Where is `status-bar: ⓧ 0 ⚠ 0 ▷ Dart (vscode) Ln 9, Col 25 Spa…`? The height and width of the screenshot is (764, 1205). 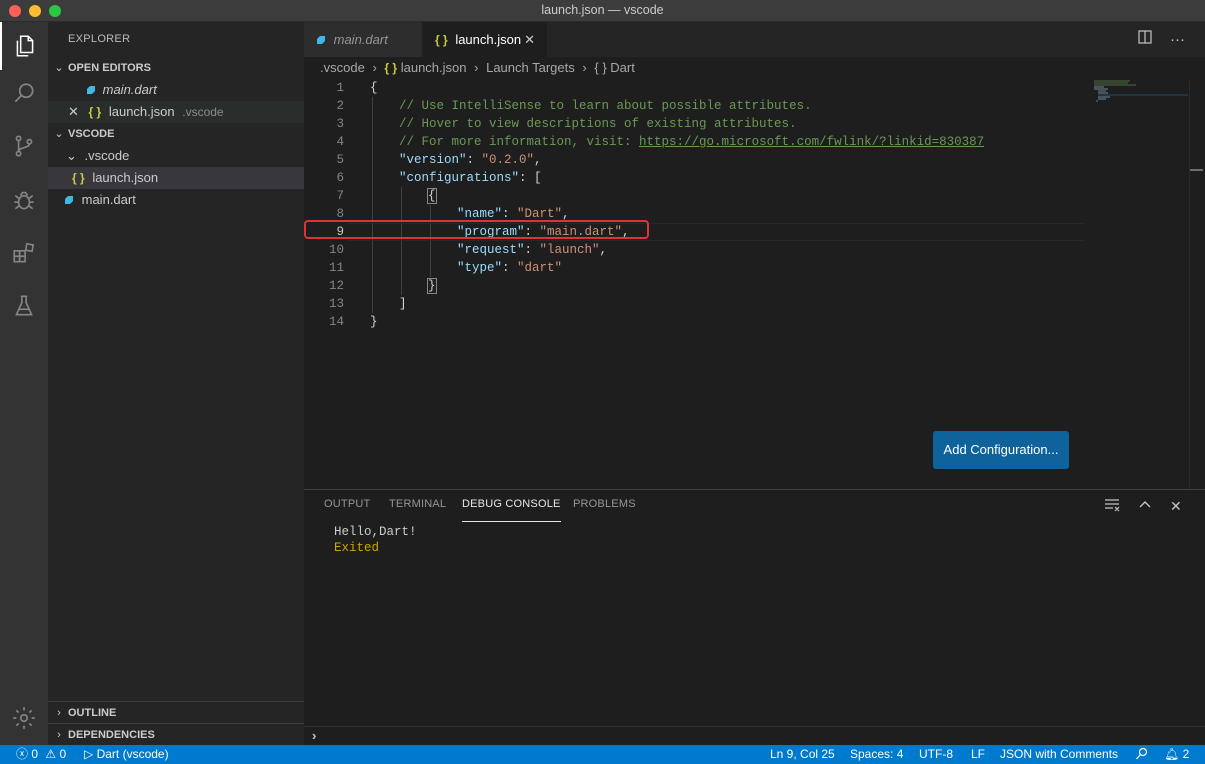 status-bar: ⓧ 0 ⚠ 0 ▷ Dart (vscode) Ln 9, Col 25 Spa… is located at coordinates (602, 754).